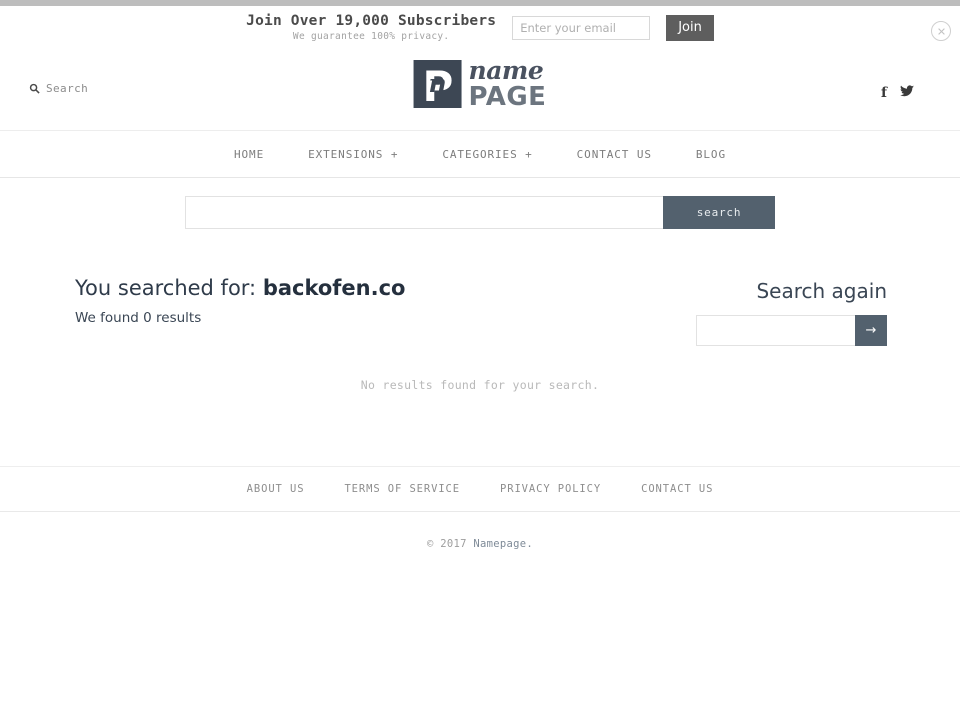  I want to click on close-circle-icon, so click(941, 31).